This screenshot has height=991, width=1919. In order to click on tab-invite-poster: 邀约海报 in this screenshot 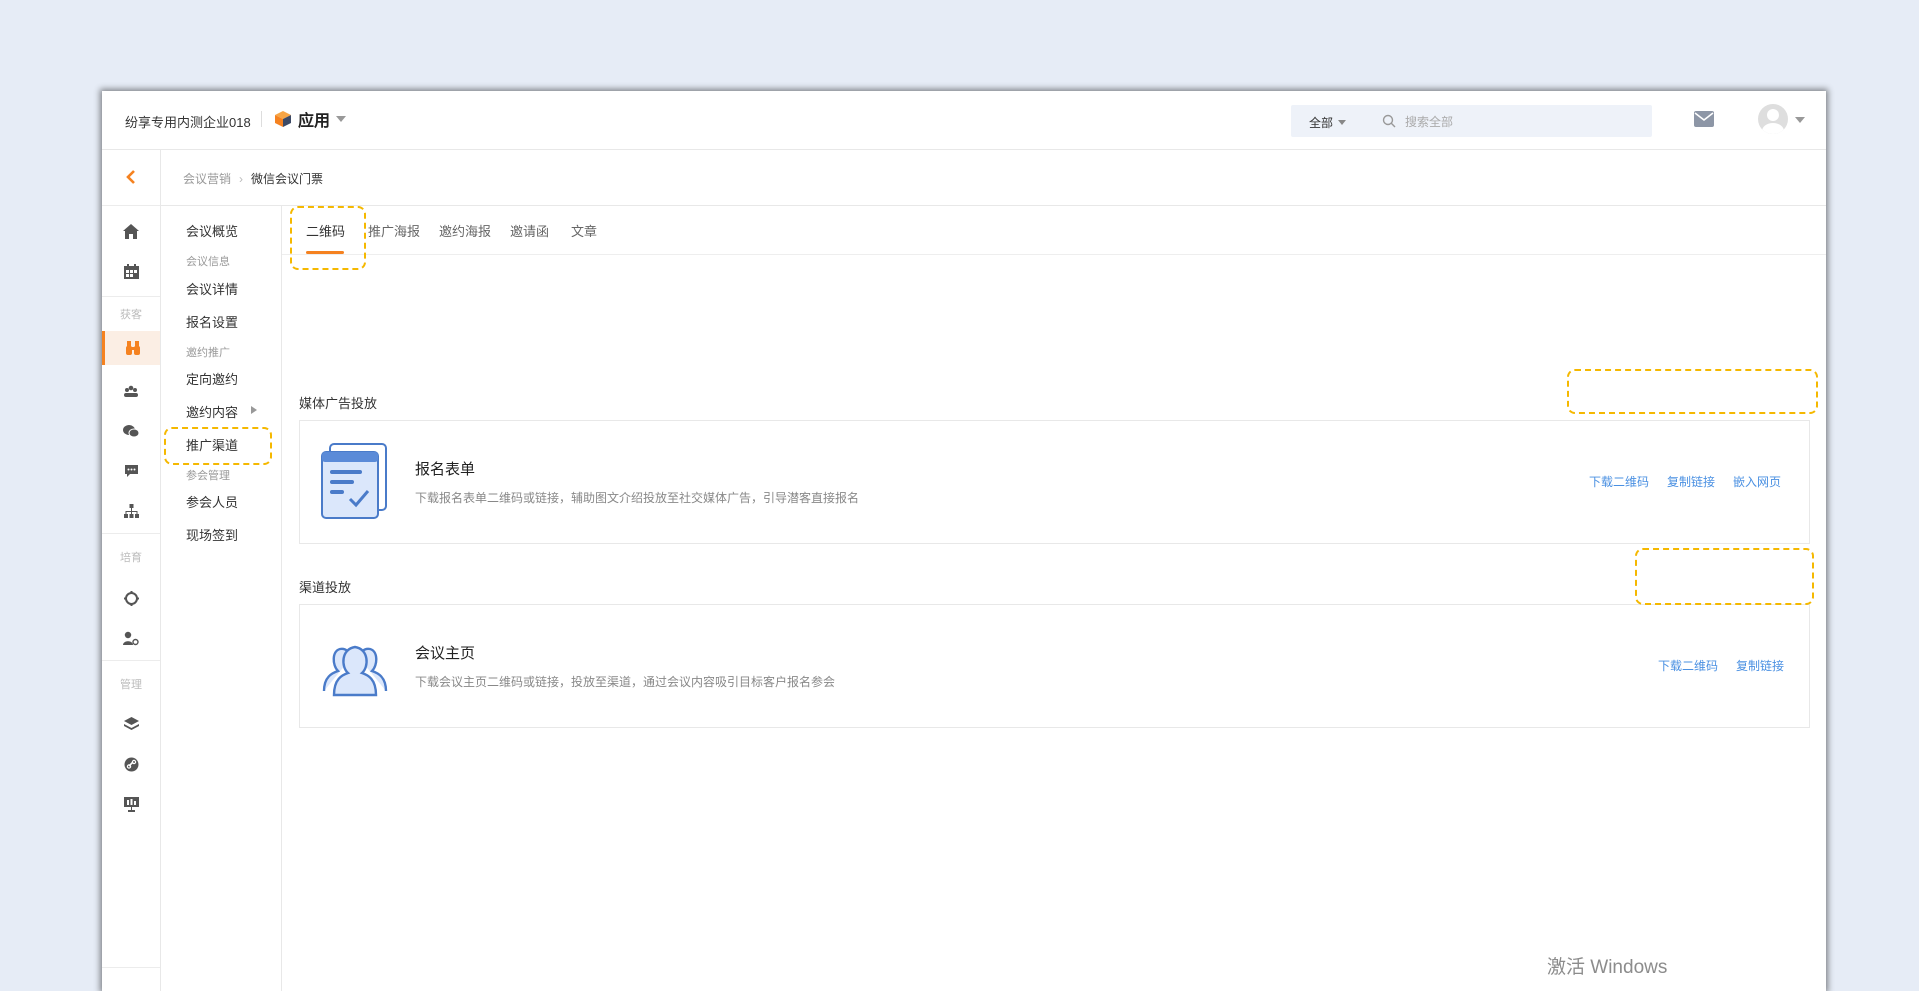, I will do `click(465, 230)`.